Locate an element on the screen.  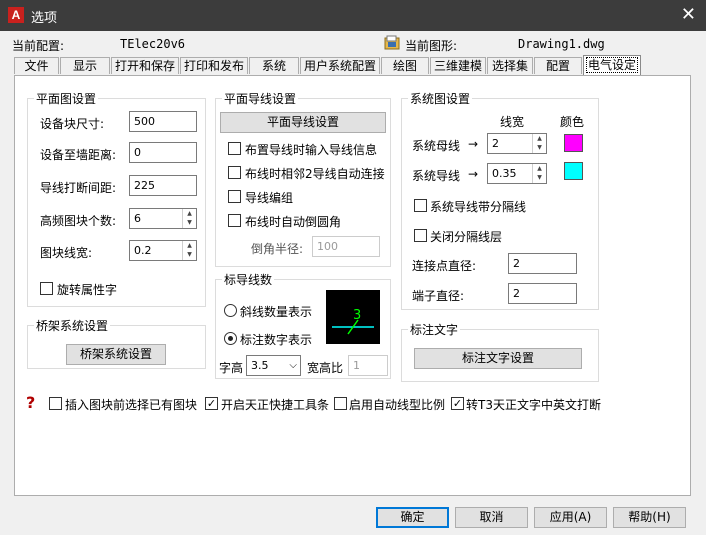
close-icon: ✕ is located at coordinates (688, 15).